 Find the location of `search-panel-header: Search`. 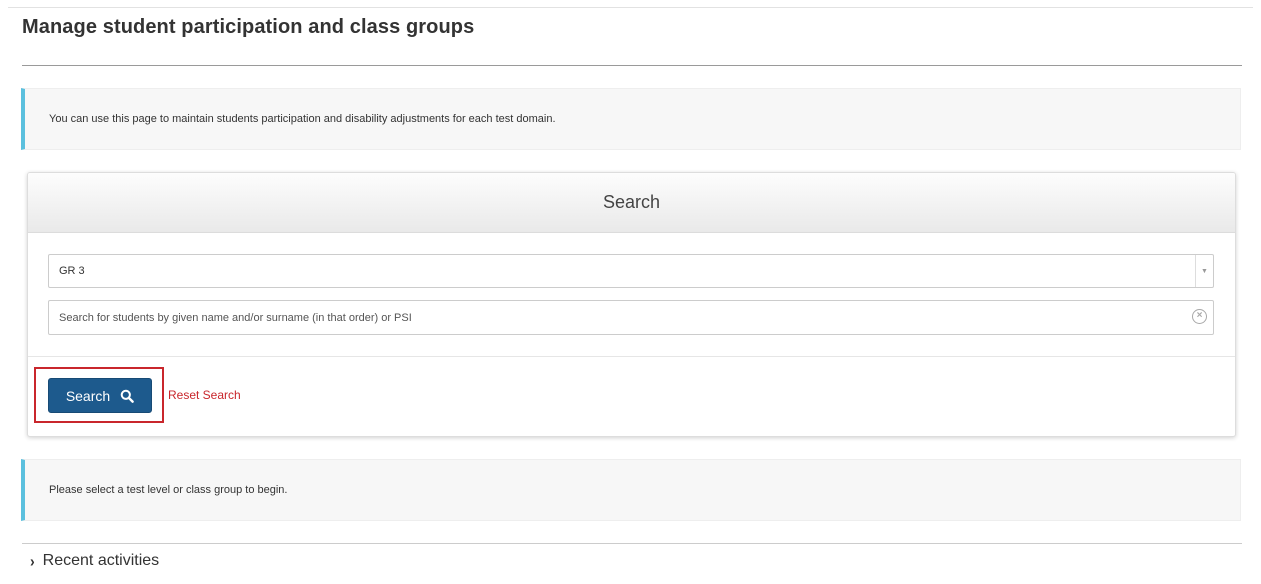

search-panel-header: Search is located at coordinates (631, 203).